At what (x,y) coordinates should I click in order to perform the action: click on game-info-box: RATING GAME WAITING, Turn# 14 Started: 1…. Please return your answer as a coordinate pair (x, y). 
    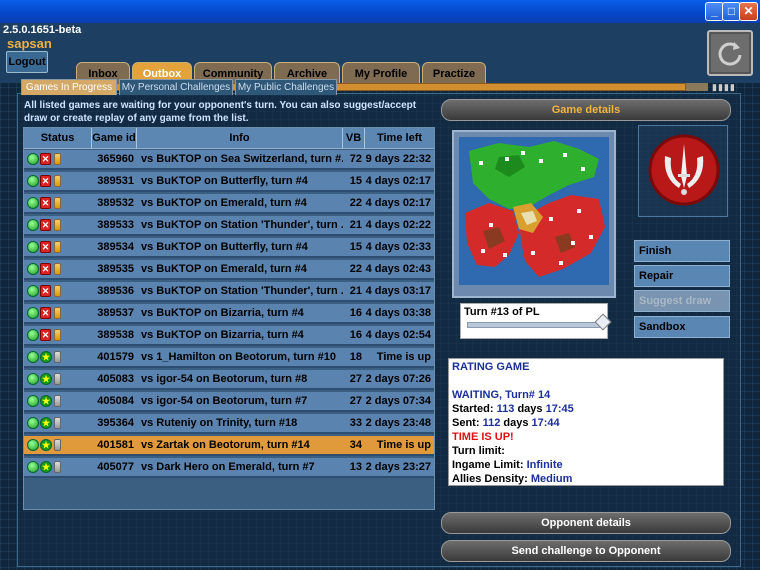
    Looking at the image, I should click on (586, 422).